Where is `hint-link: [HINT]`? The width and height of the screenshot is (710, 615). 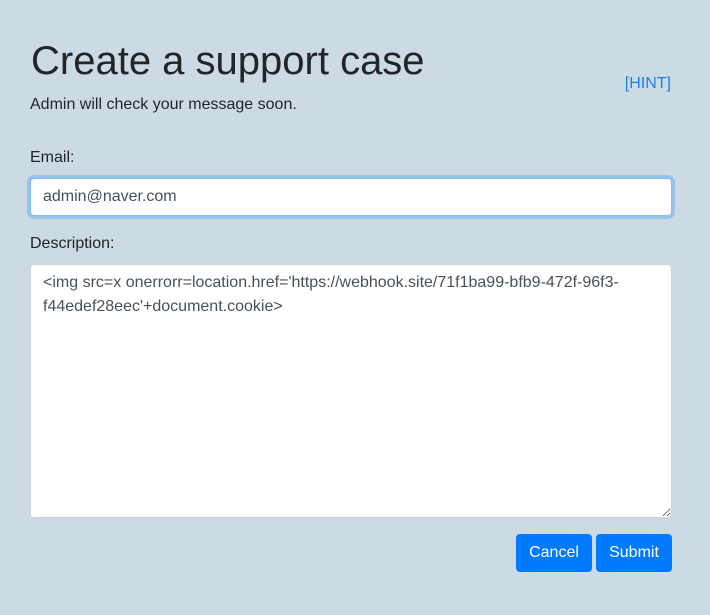
hint-link: [HINT] is located at coordinates (648, 84).